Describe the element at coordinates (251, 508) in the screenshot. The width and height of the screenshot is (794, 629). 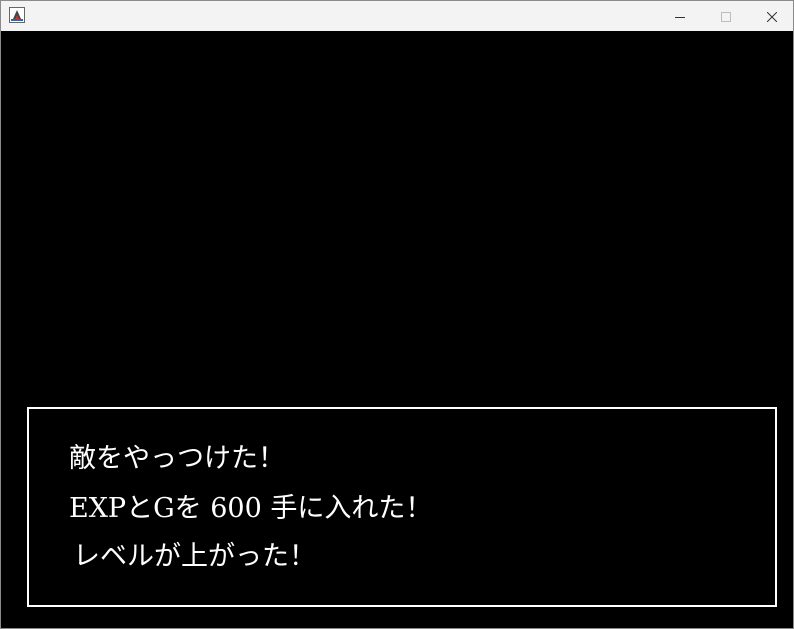
I see `message-line-2: EXPとGを 600 手に入れた！` at that location.